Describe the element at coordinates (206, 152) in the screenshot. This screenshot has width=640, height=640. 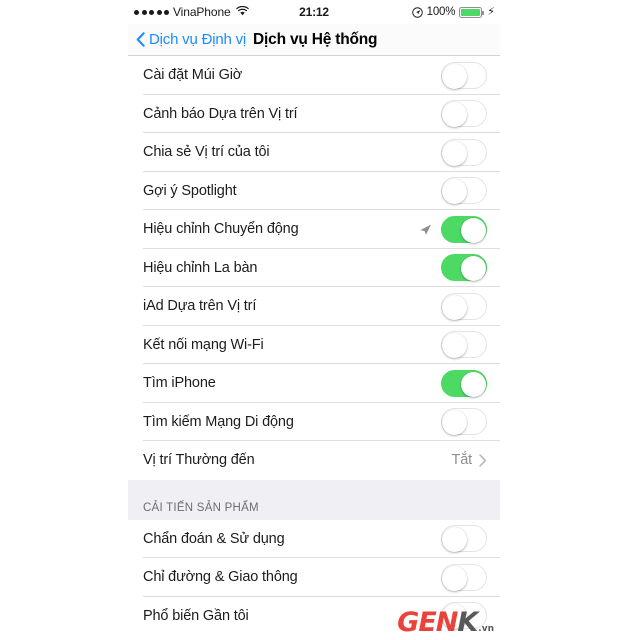
I see `row-label: Chia sẻ Vị trí của tôi` at that location.